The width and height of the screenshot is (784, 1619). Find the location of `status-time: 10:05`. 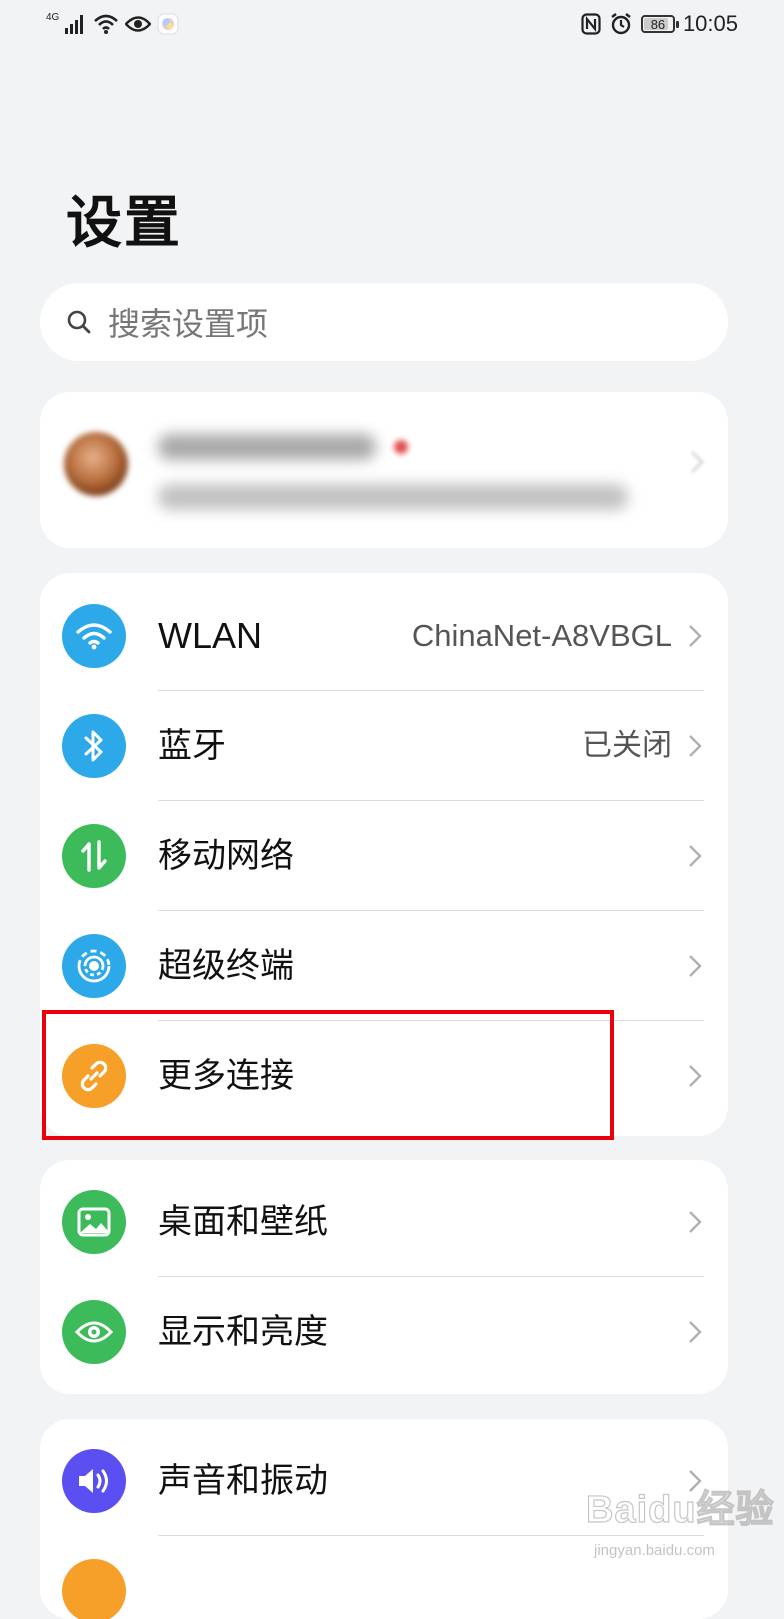

status-time: 10:05 is located at coordinates (710, 23).